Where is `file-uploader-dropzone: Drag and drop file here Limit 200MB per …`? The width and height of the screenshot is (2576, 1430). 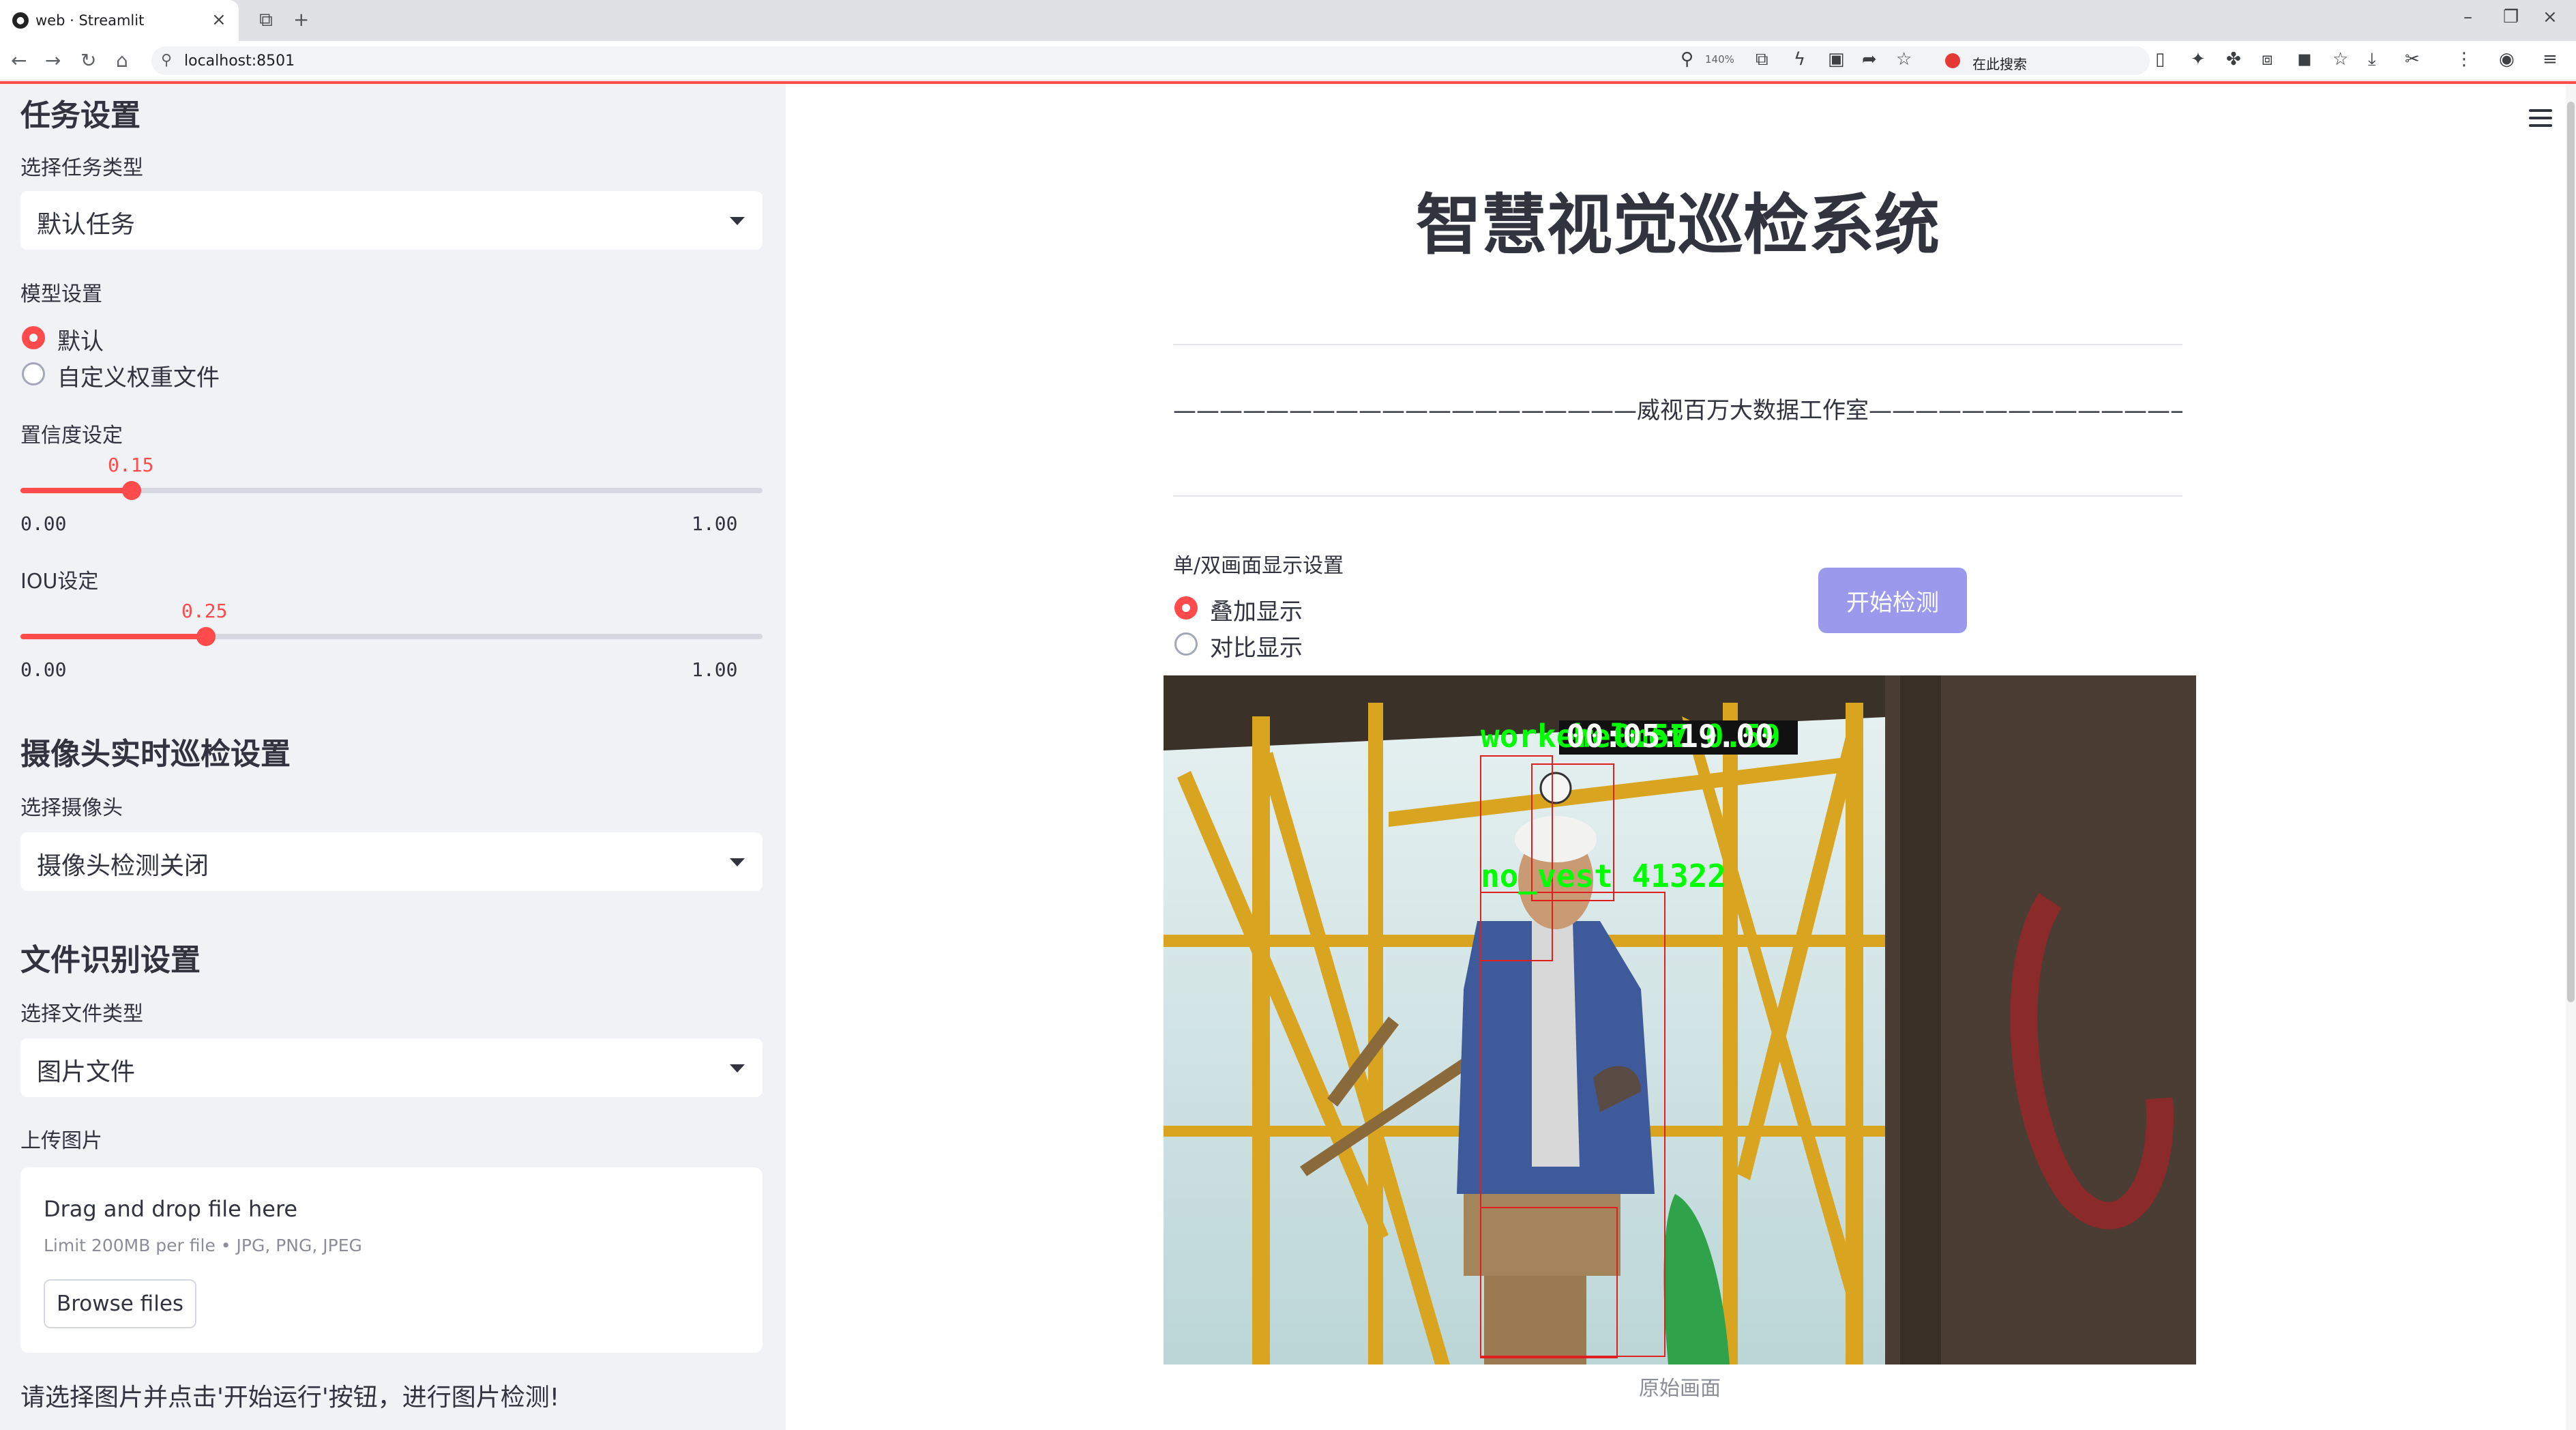
file-uploader-dropzone: Drag and drop file here Limit 200MB per … is located at coordinates (391, 1260).